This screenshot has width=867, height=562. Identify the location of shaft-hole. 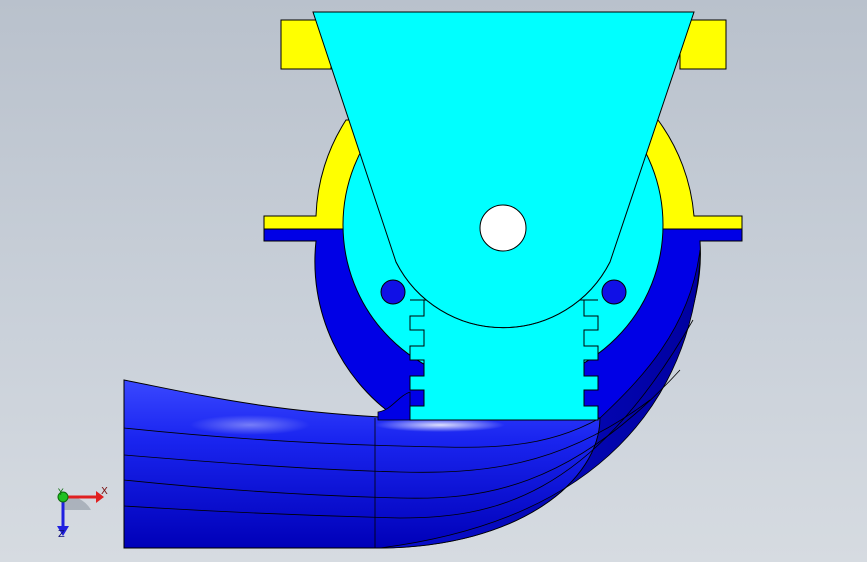
(503, 228).